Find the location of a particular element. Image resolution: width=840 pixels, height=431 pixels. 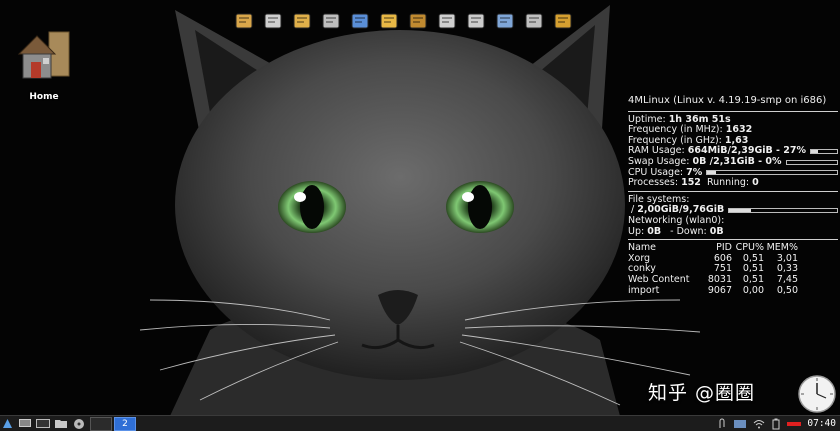

camera-icon is located at coordinates (476, 21).